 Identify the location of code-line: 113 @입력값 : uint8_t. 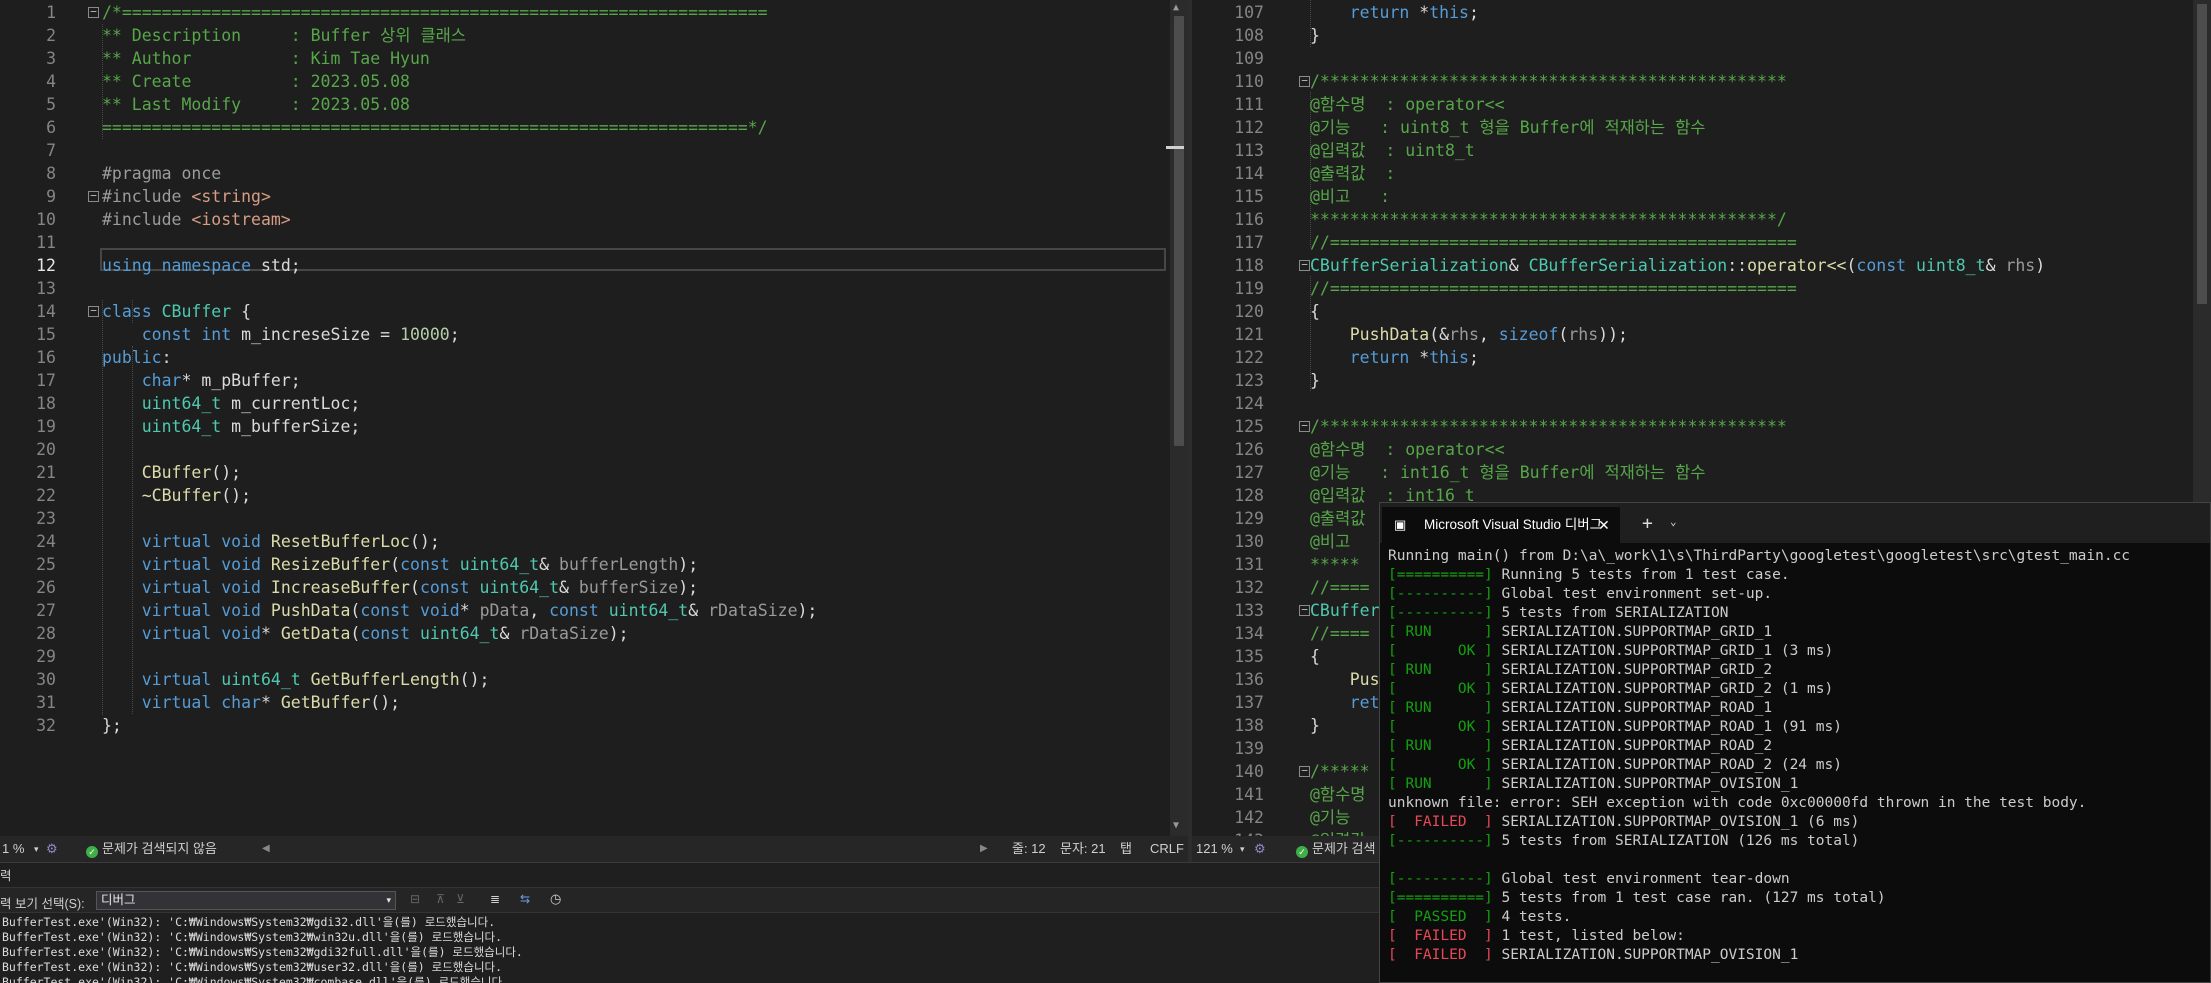
(1701, 150).